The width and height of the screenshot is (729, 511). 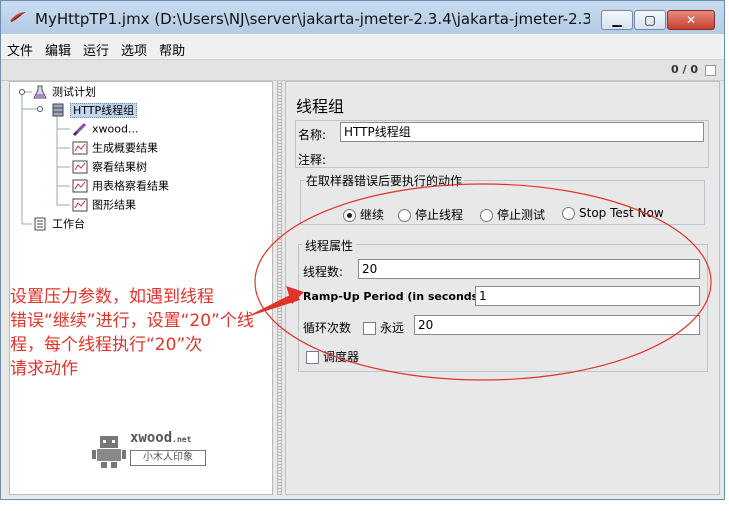 I want to click on robot-icon, so click(x=109, y=452).